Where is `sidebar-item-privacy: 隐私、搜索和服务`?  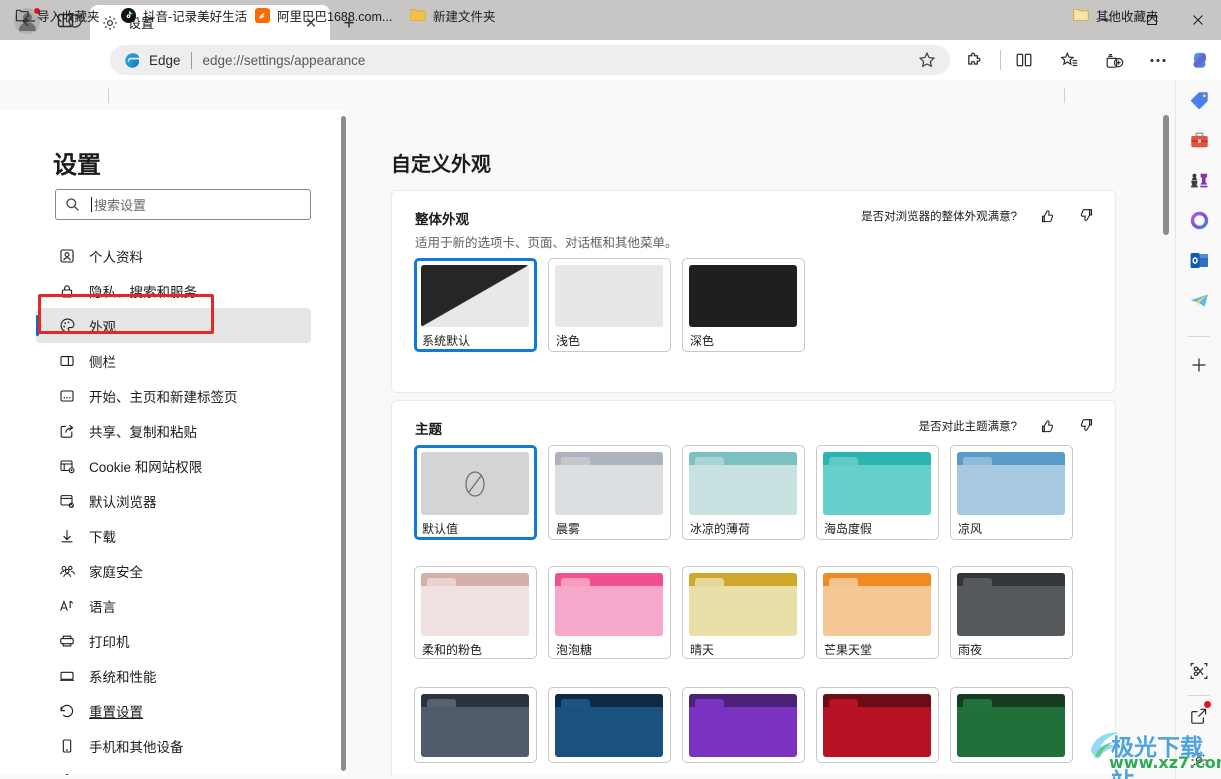 sidebar-item-privacy: 隐私、搜索和服务 is located at coordinates (173, 290).